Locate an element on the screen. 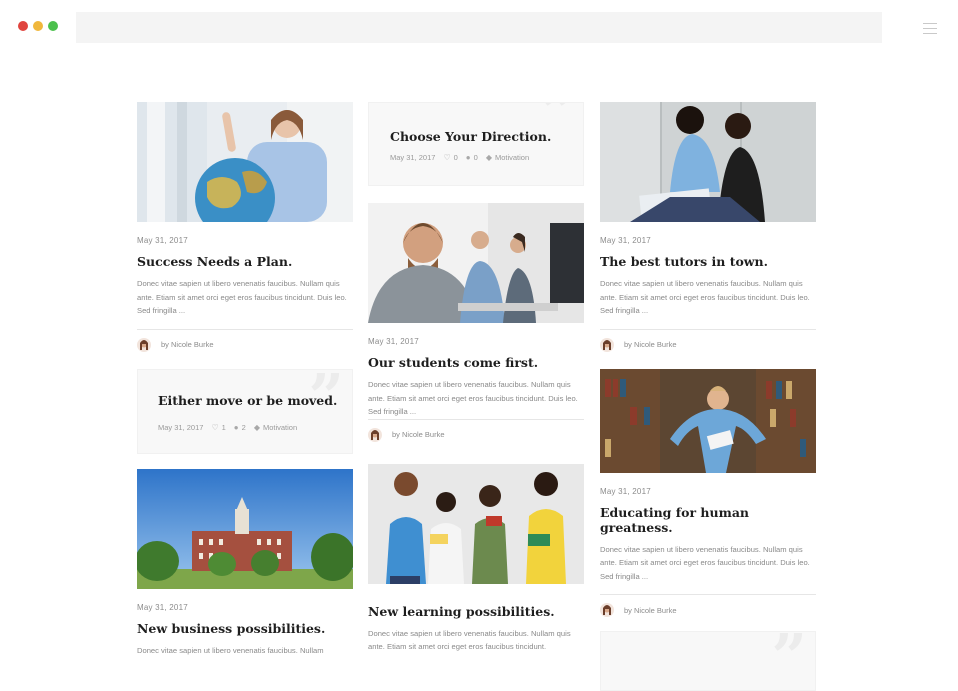 The height and width of the screenshot is (691, 958). post-title: New learning possibilities. is located at coordinates (476, 611).